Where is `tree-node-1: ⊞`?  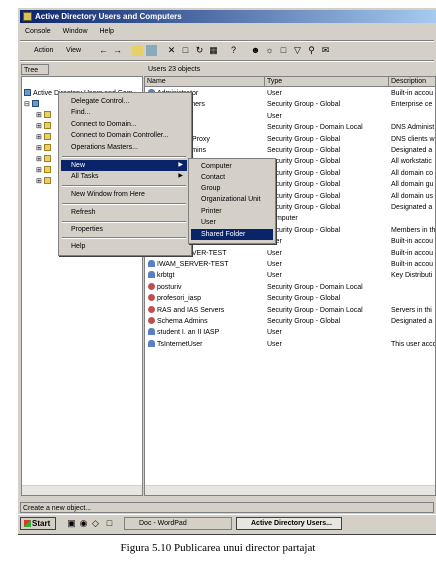 tree-node-1: ⊞ is located at coordinates (44, 116).